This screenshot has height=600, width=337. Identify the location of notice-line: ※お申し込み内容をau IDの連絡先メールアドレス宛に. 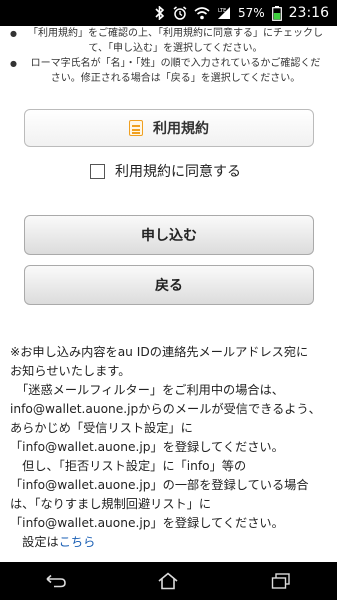
(159, 352).